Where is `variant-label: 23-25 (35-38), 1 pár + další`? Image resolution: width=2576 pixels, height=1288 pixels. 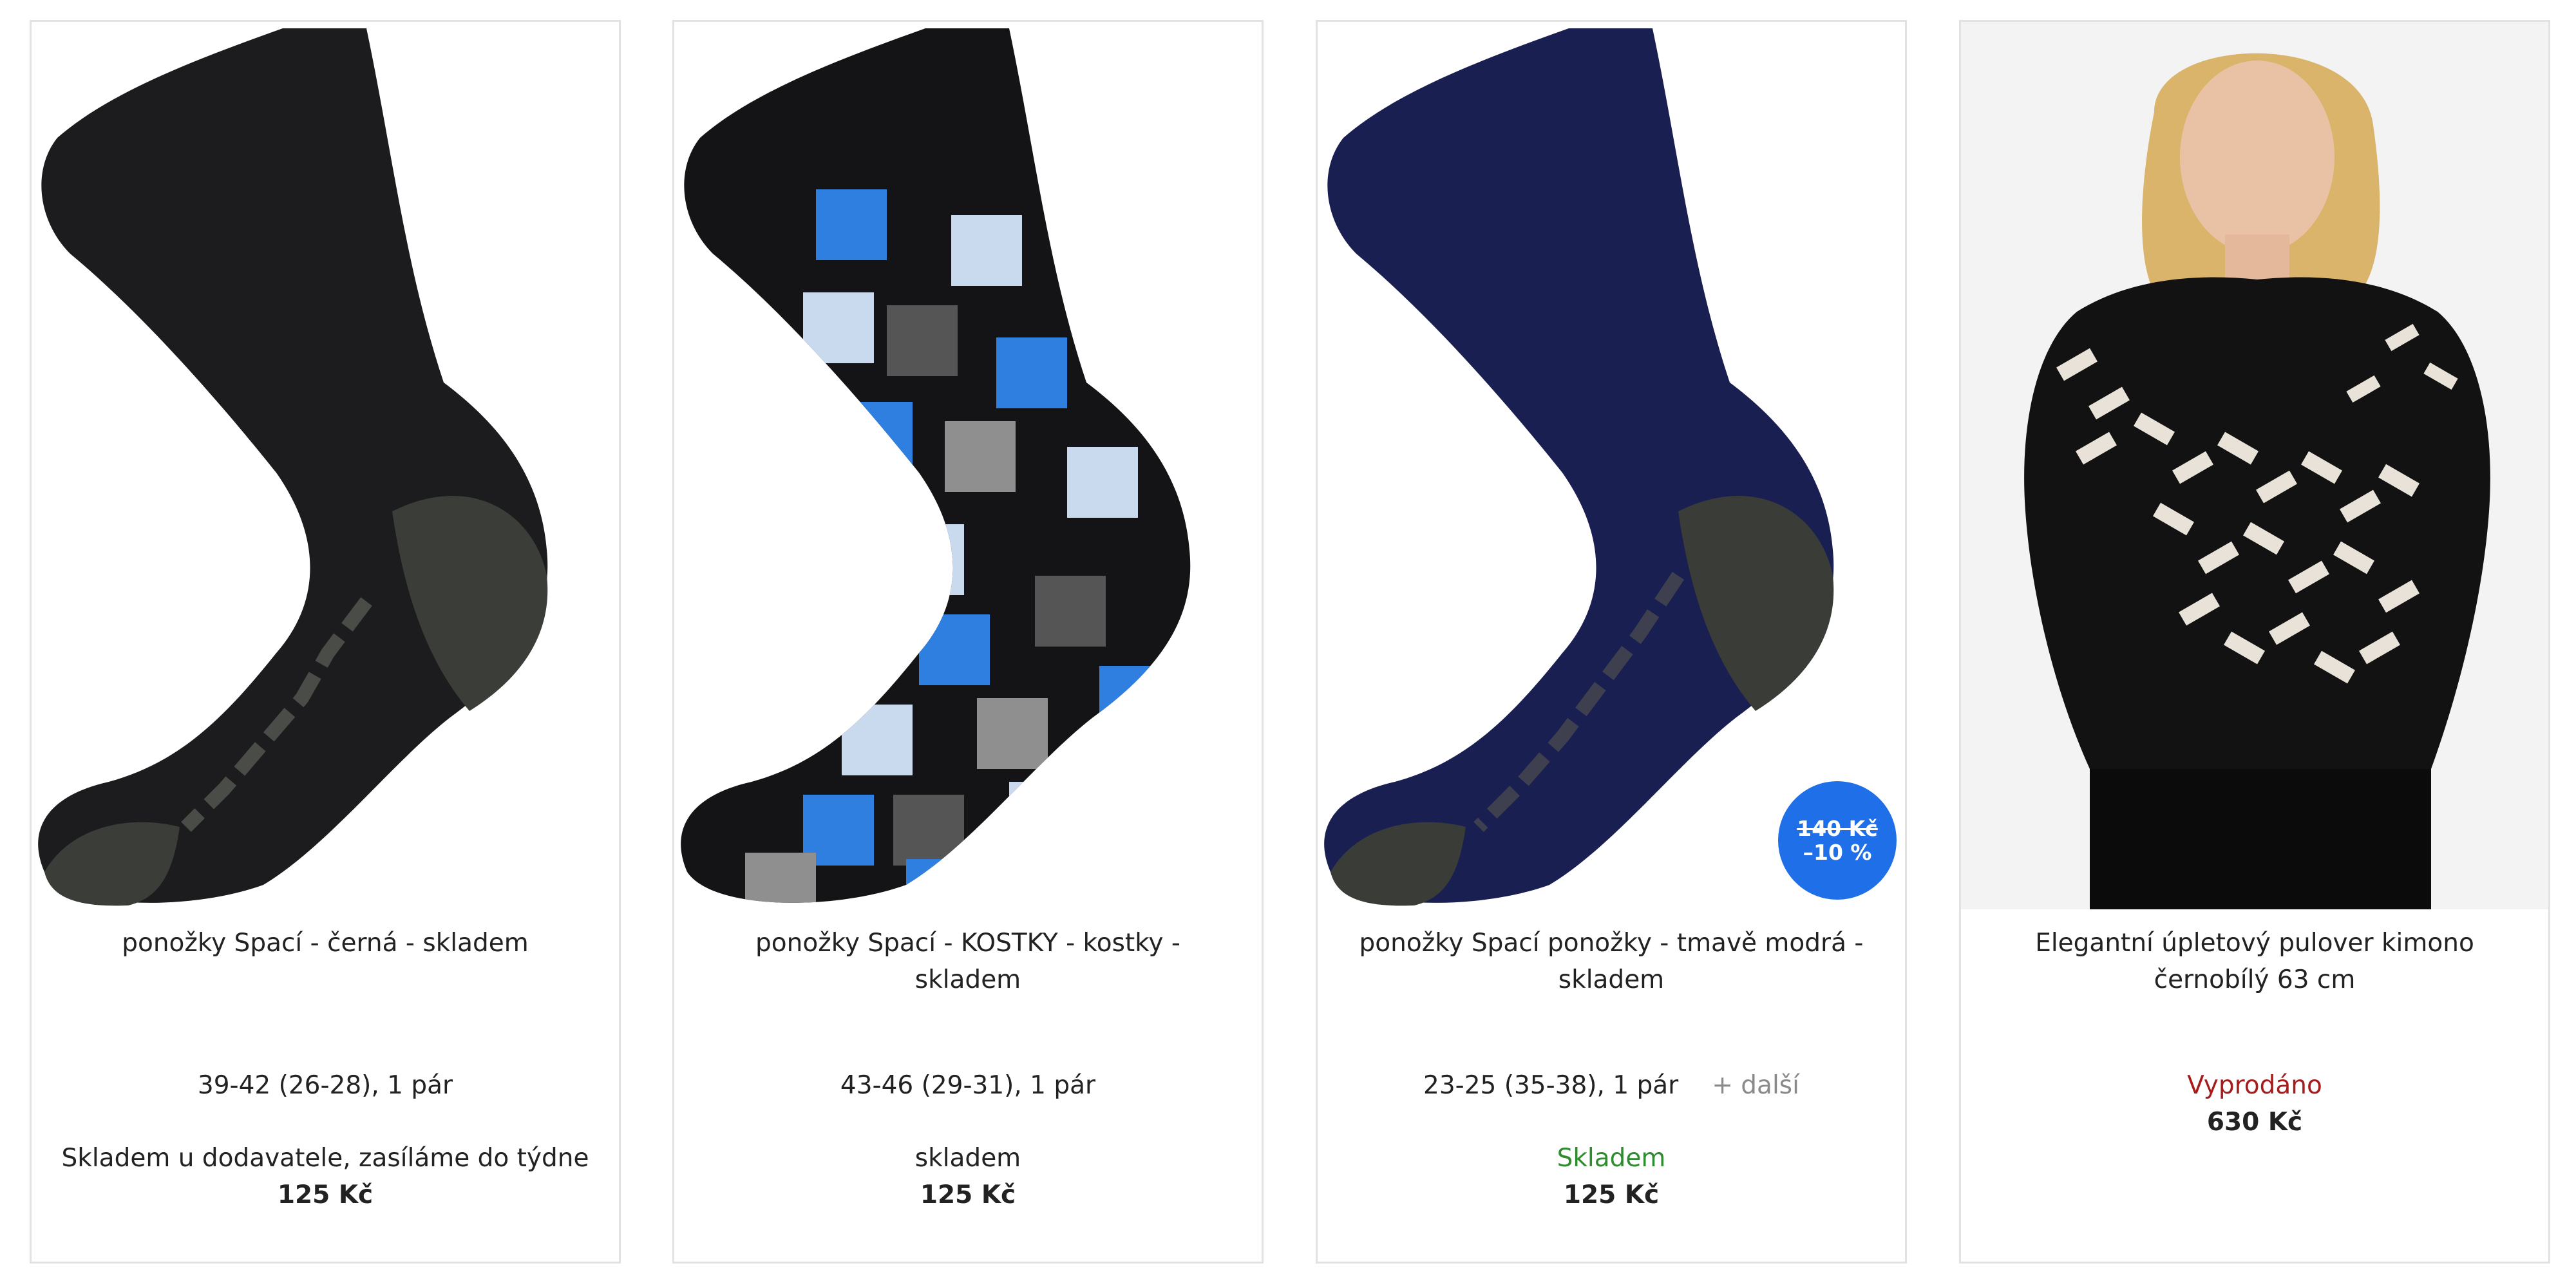 variant-label: 23-25 (35-38), 1 pár + další is located at coordinates (1611, 1085).